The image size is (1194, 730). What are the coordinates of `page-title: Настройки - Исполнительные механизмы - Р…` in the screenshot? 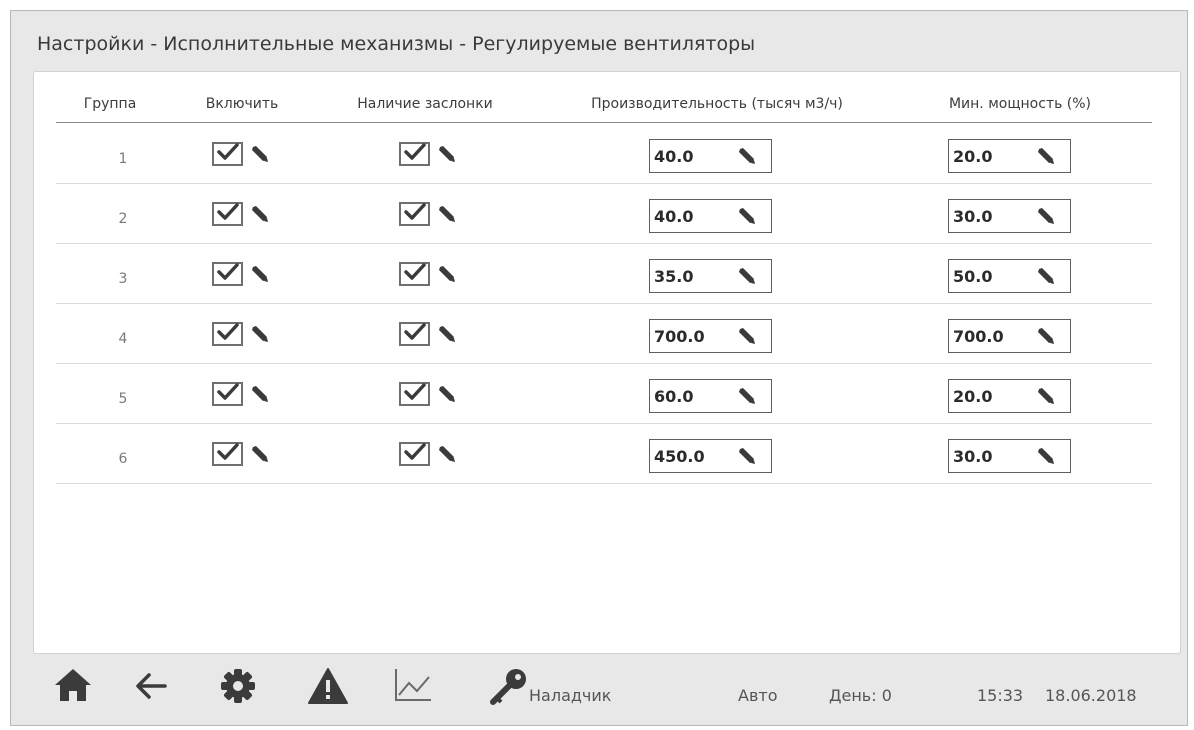 It's located at (396, 44).